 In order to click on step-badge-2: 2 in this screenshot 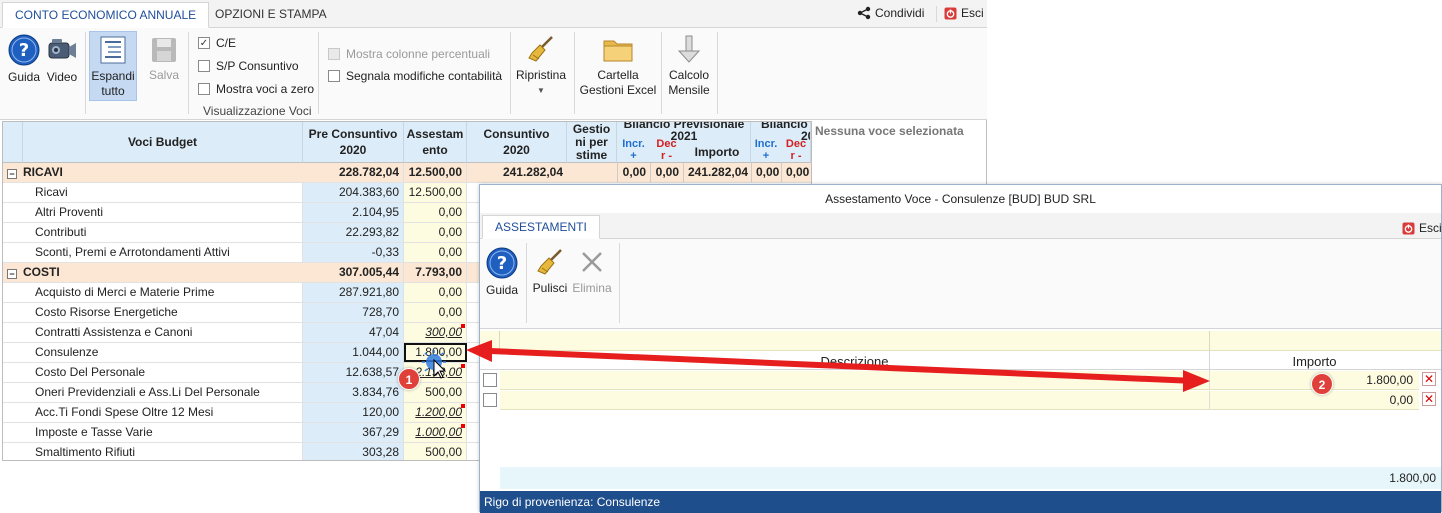, I will do `click(1322, 384)`.